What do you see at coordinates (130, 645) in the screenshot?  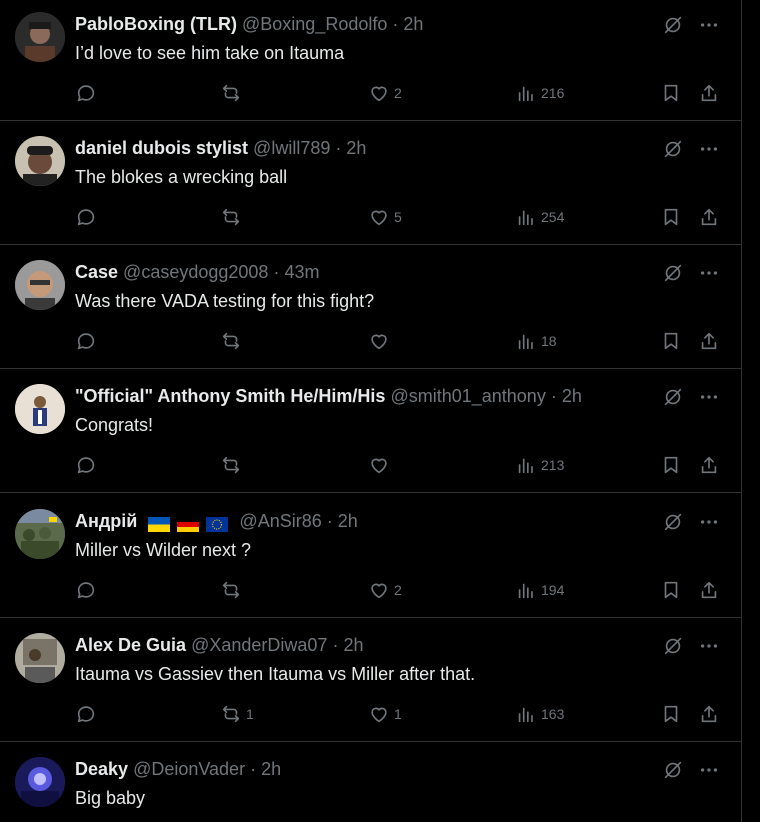 I see `display-name: Alex De Guia` at bounding box center [130, 645].